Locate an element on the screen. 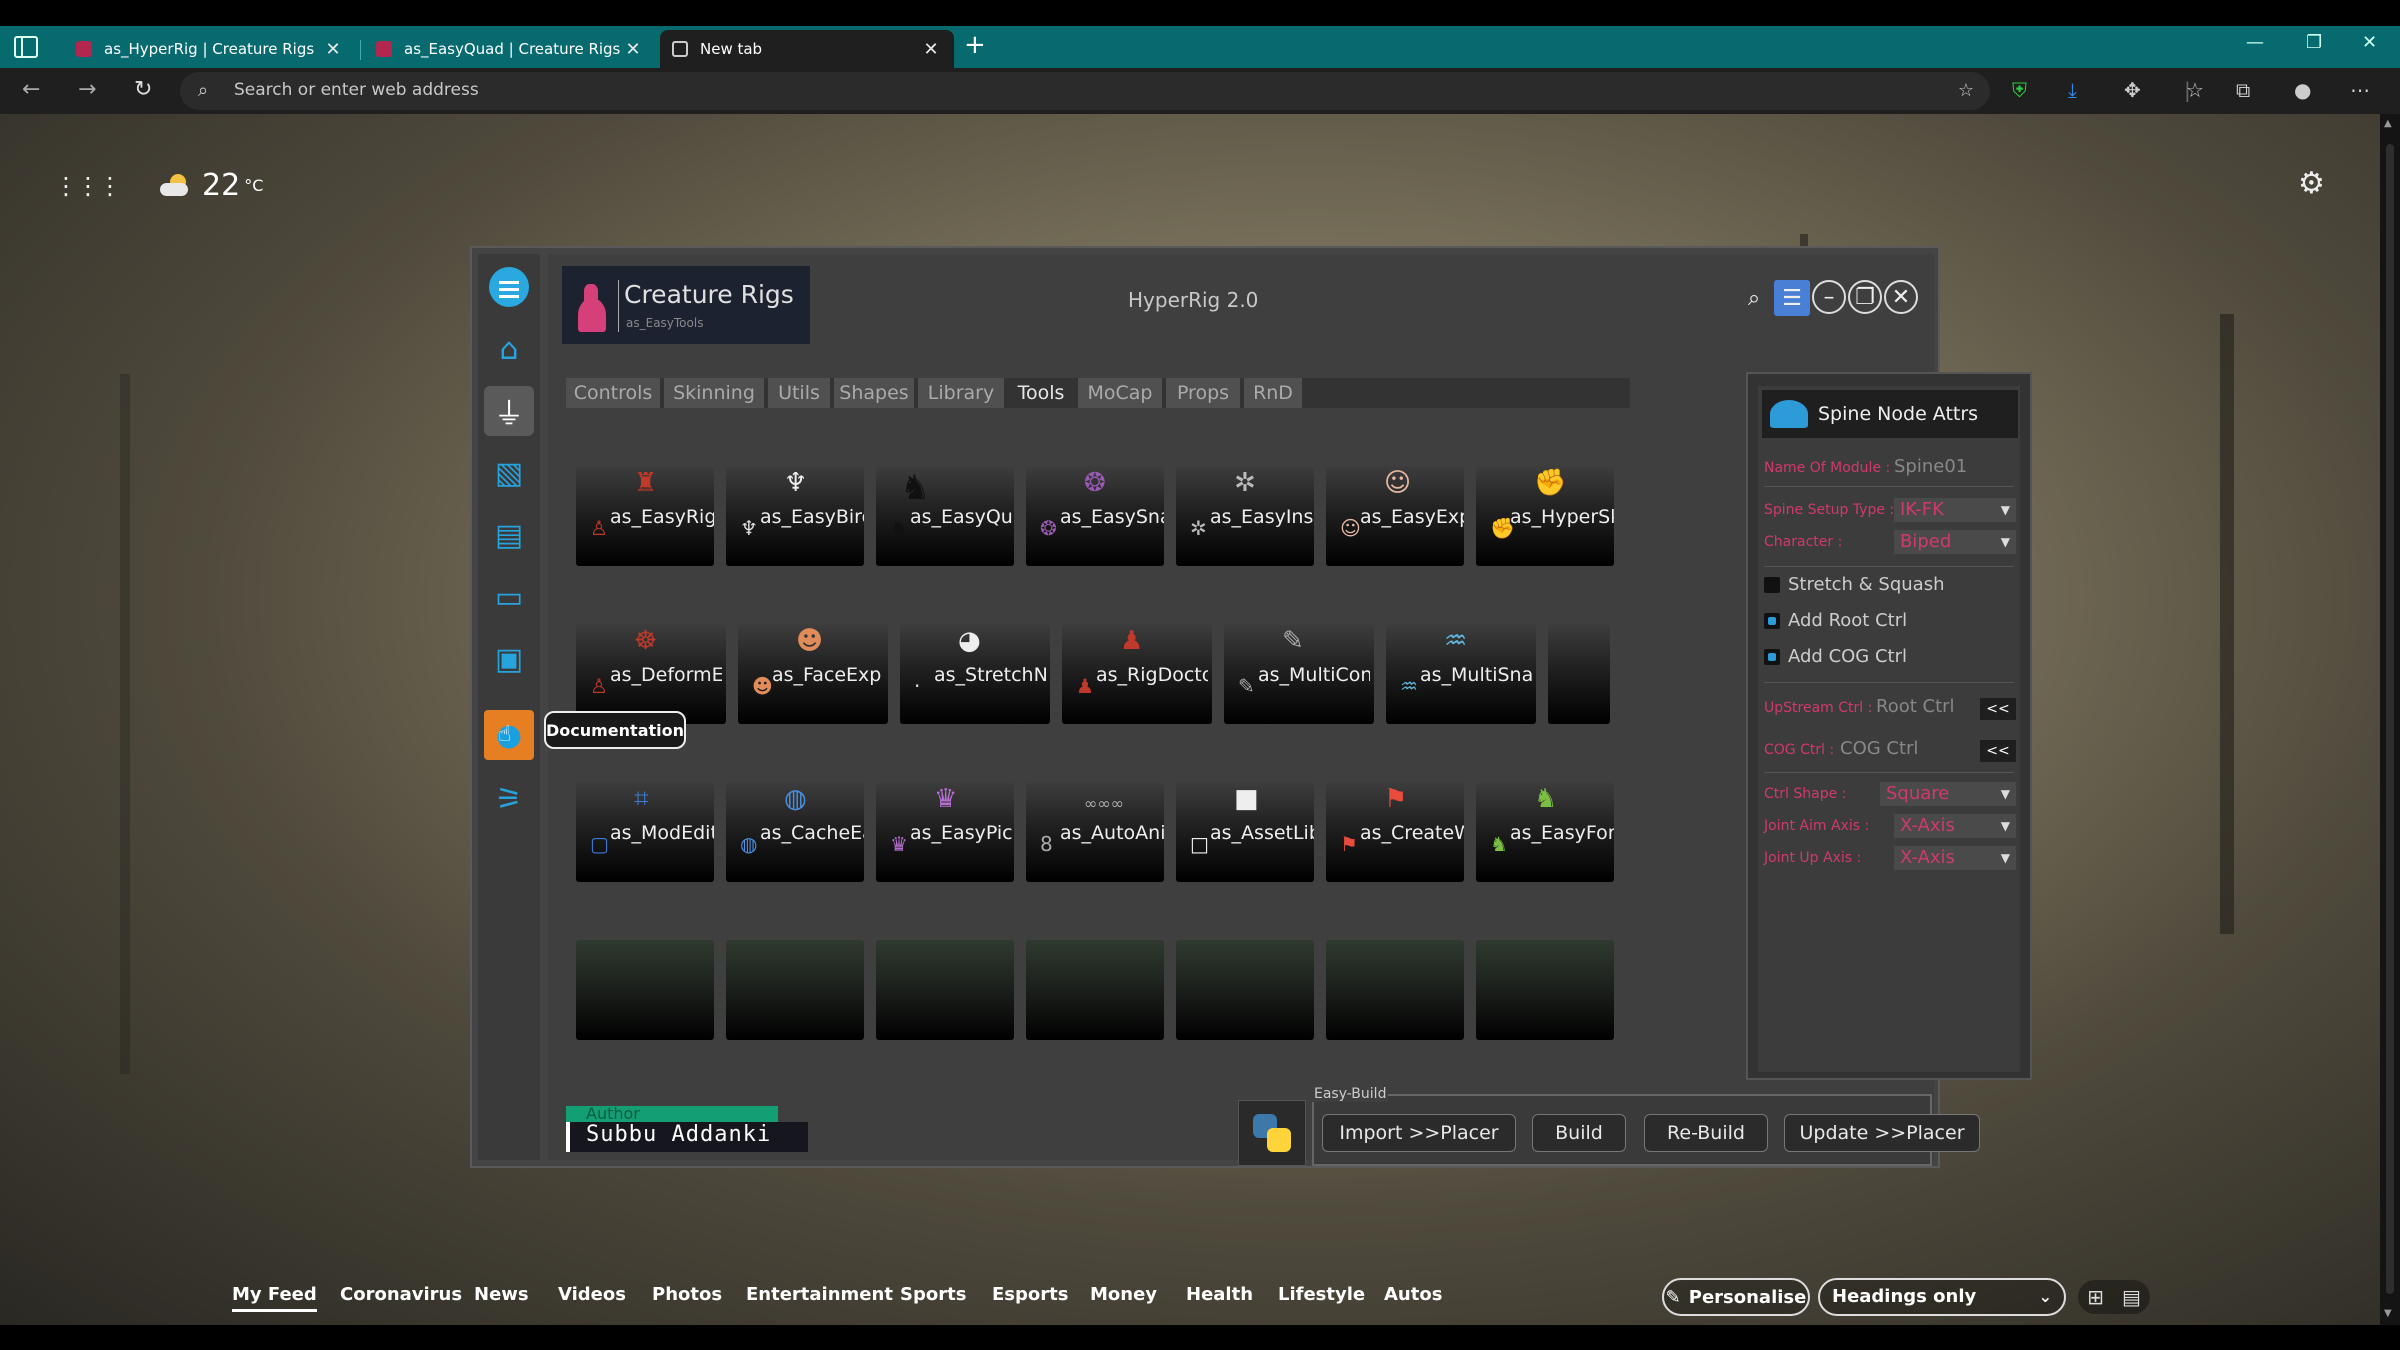  tool-faceexp: ☻ ☻ as_FaceExp is located at coordinates (813, 674).